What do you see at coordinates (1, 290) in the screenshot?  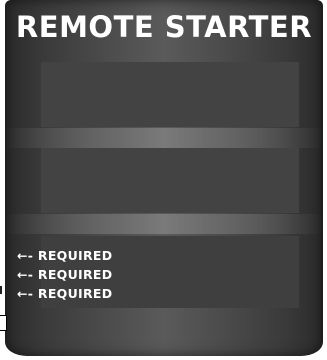 I see `edge-tick` at bounding box center [1, 290].